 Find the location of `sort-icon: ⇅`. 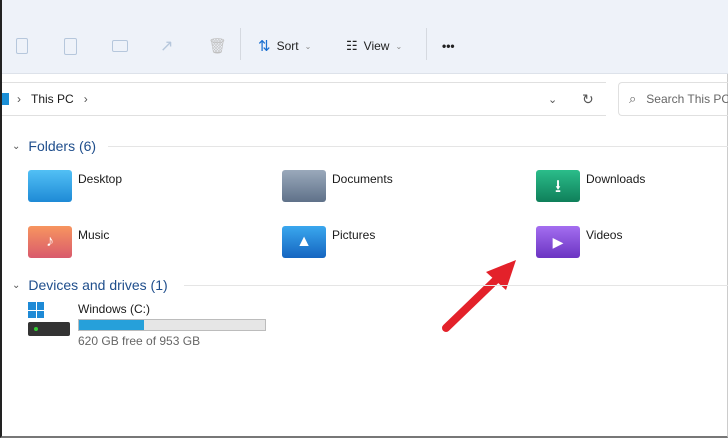

sort-icon: ⇅ is located at coordinates (264, 46).